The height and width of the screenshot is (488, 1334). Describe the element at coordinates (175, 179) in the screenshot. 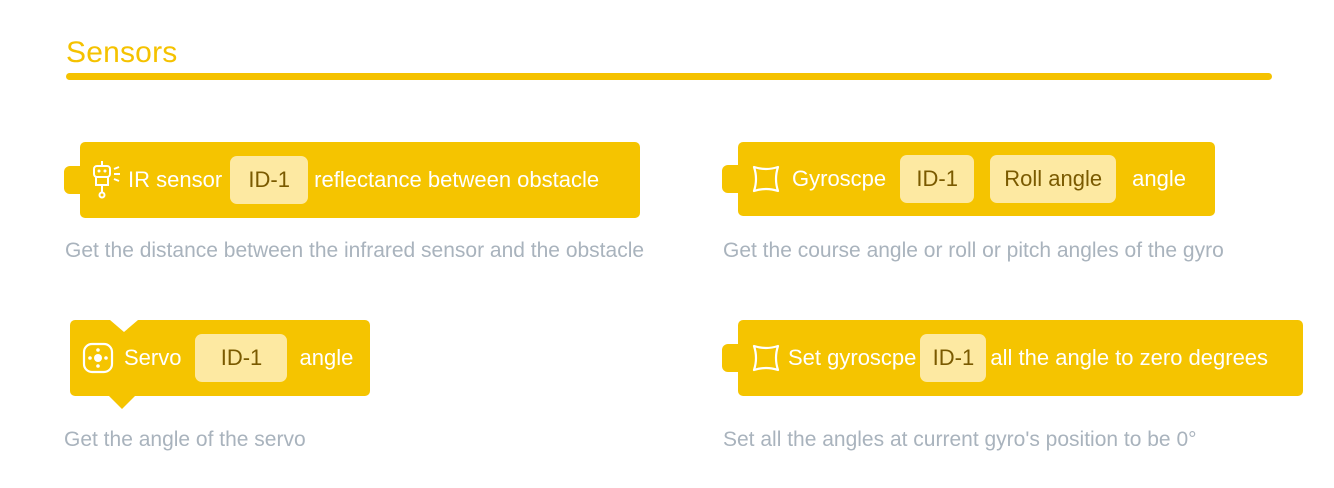

I see `ir-sensor-label: IR sensor` at that location.